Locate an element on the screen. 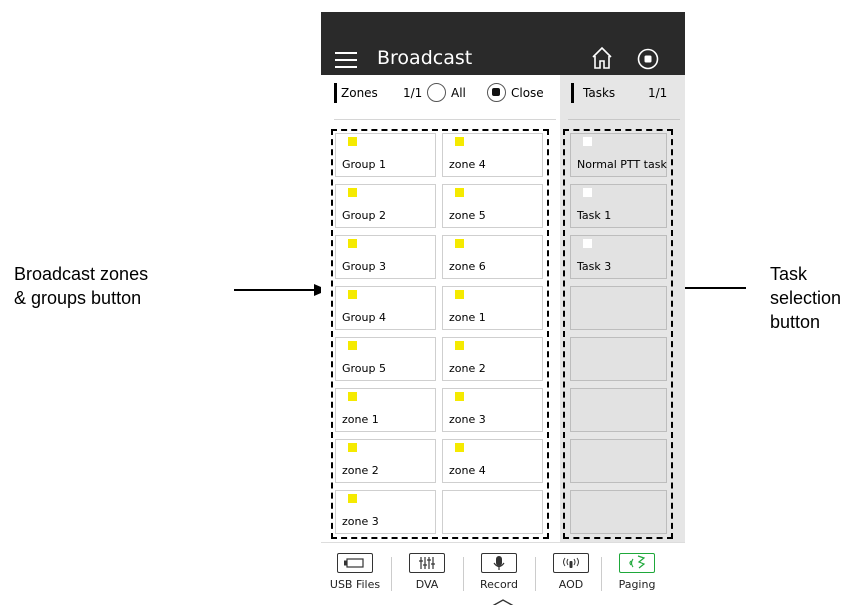 The width and height of the screenshot is (868, 605). nav-item-aod: AOD is located at coordinates (571, 575).